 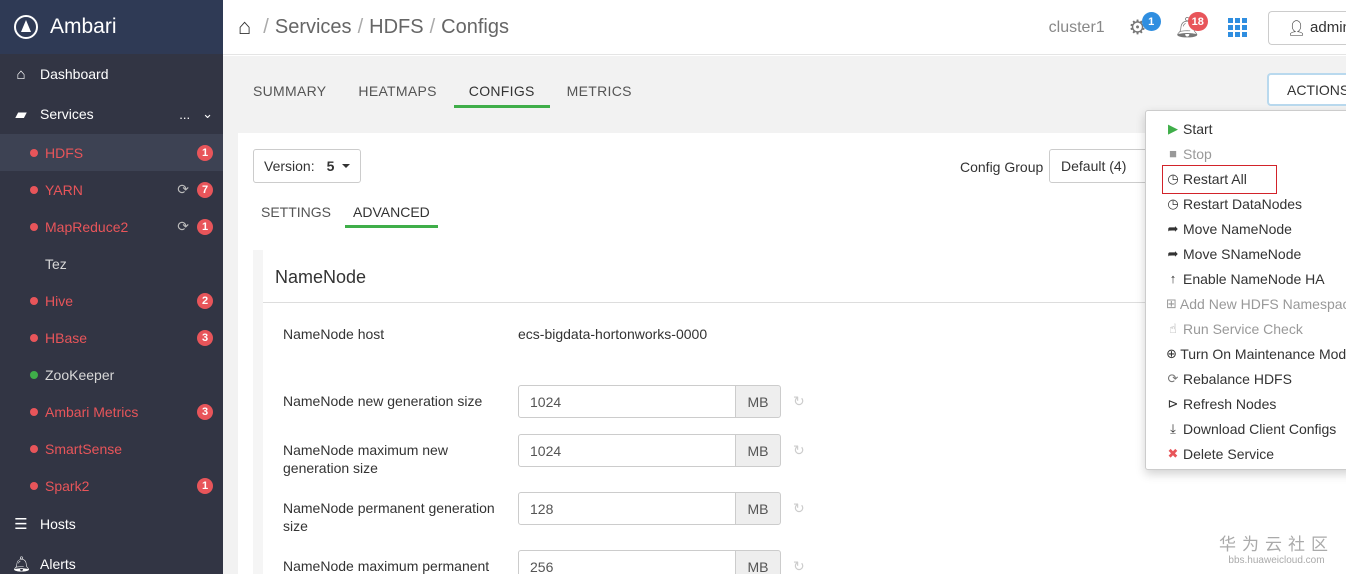 I want to click on bell-icon: 🔔︎, so click(x=22, y=564).